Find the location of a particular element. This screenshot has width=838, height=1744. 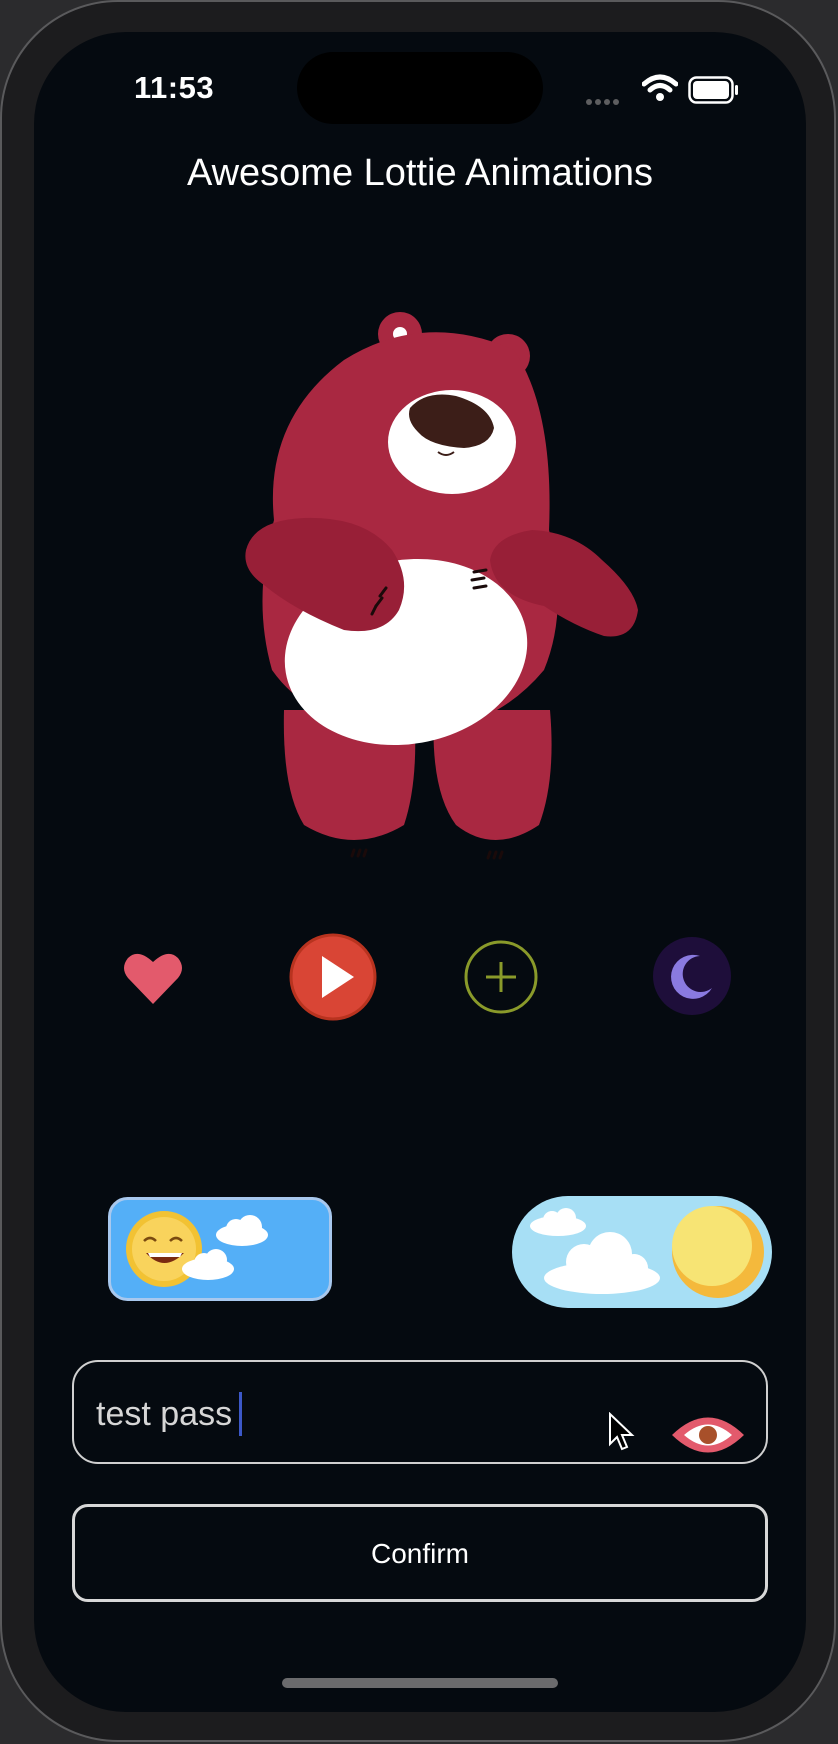

eye-icon is located at coordinates (708, 1435).